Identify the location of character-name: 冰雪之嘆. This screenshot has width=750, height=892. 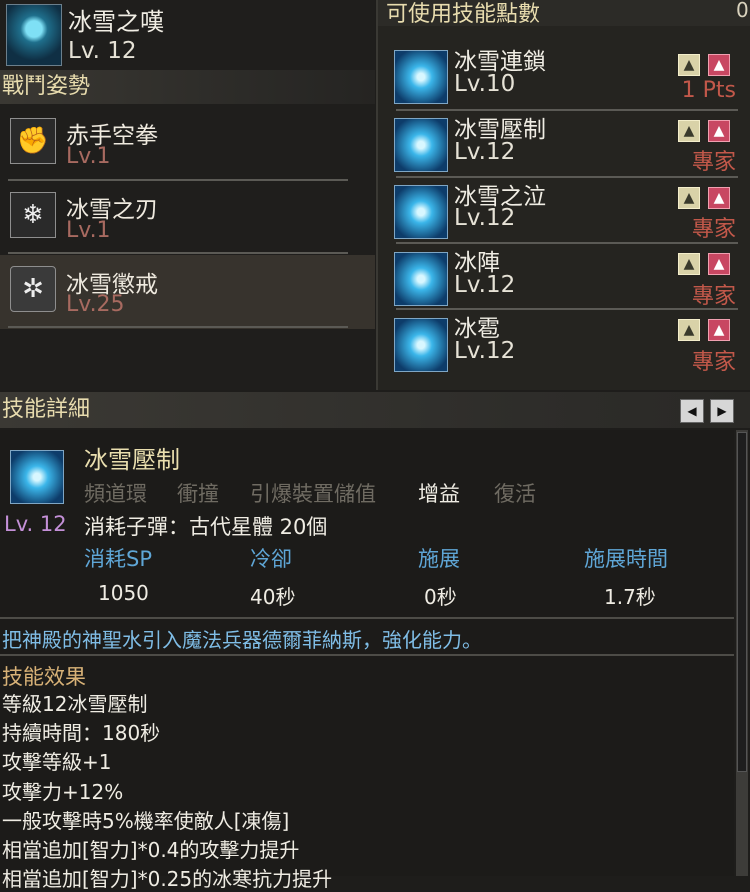
(116, 22).